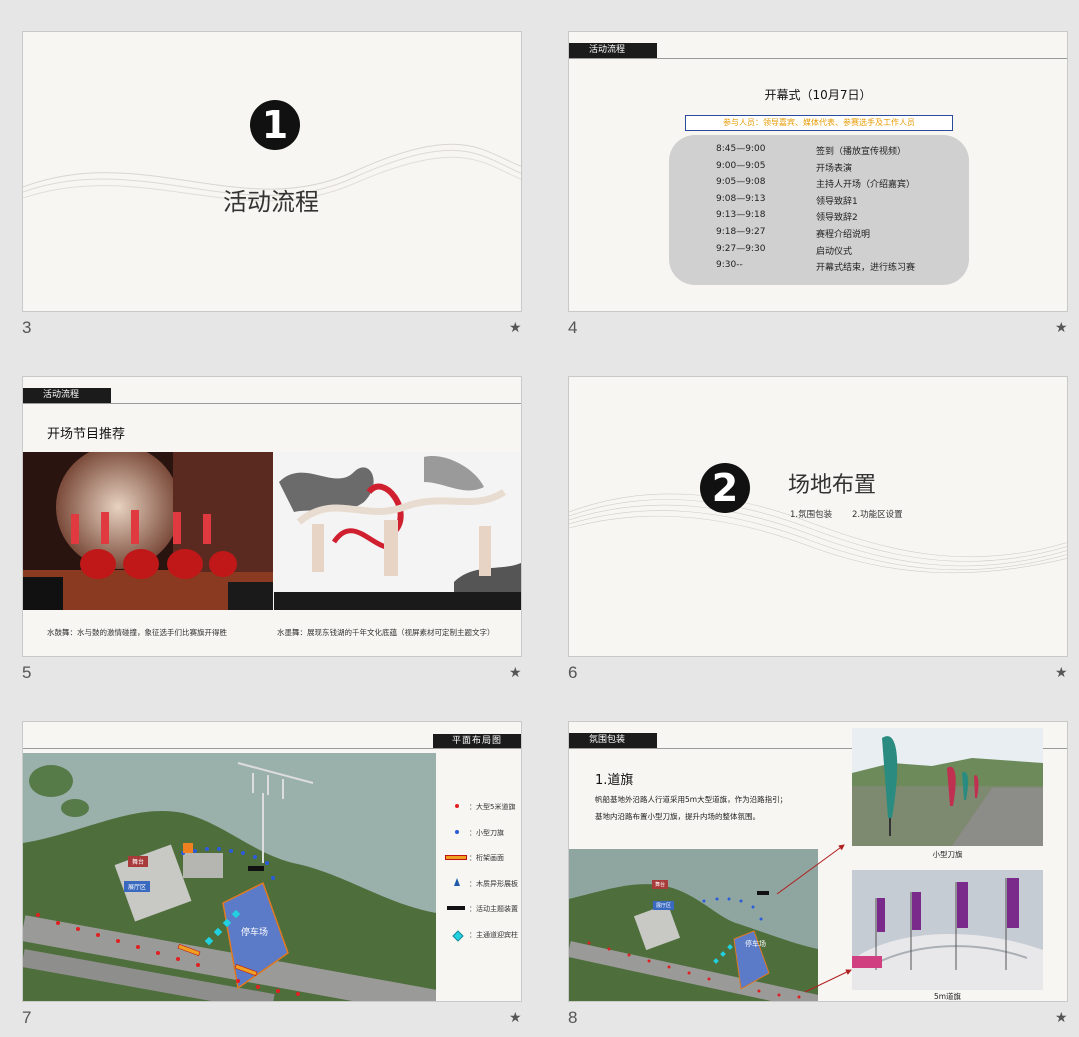 This screenshot has height=1037, width=1079. What do you see at coordinates (866, 185) in the screenshot?
I see `schedule-item: 主持人开场（介绍嘉宾）` at bounding box center [866, 185].